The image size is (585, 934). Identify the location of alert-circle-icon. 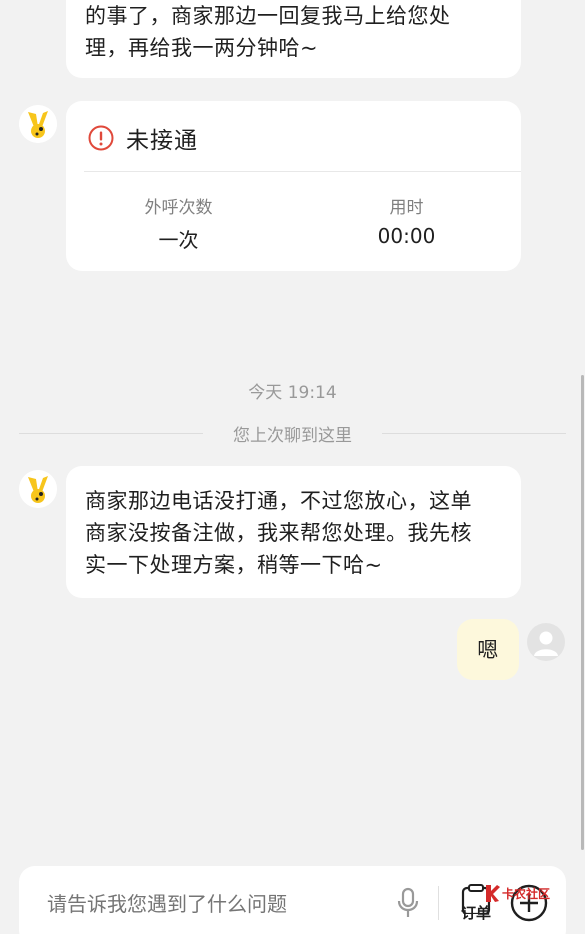
(101, 138).